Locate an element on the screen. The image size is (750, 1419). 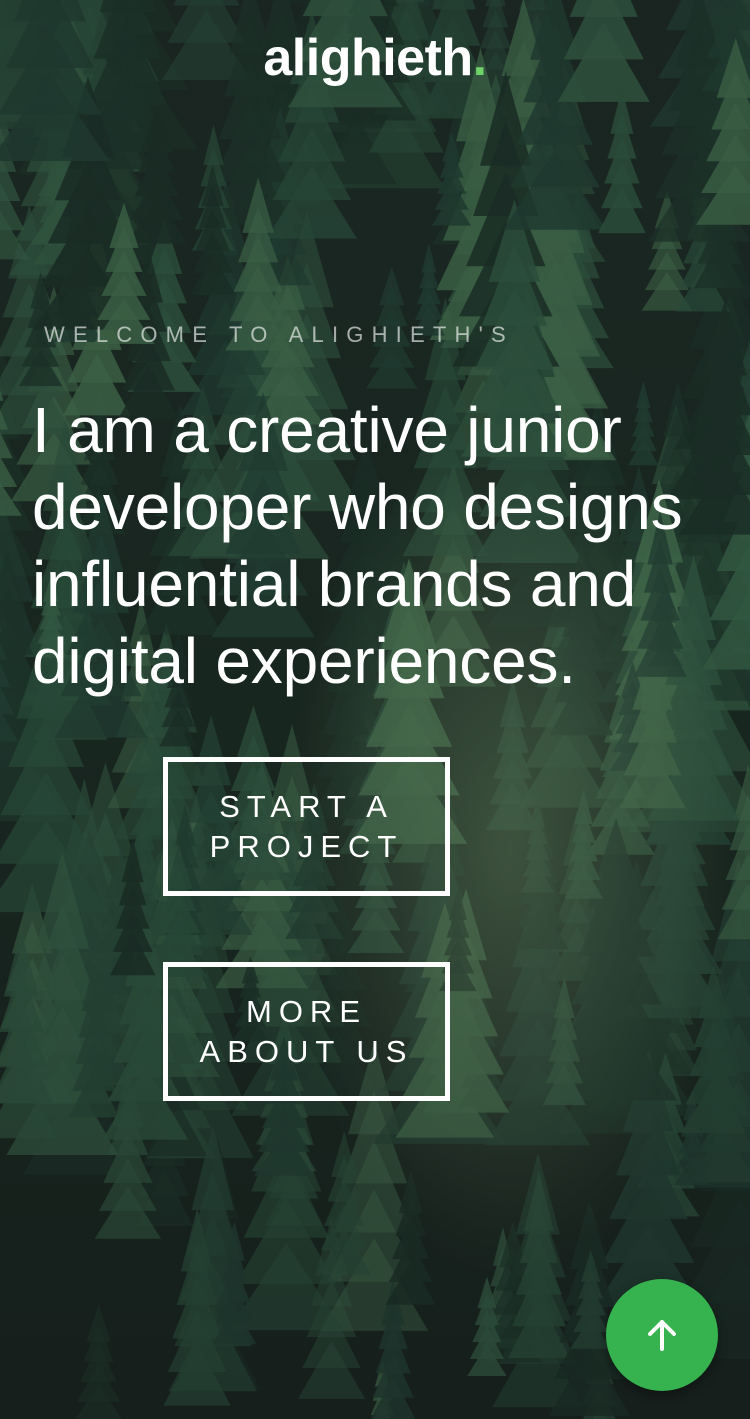
more-about-label-line2: ABOUT US is located at coordinates (306, 1051).